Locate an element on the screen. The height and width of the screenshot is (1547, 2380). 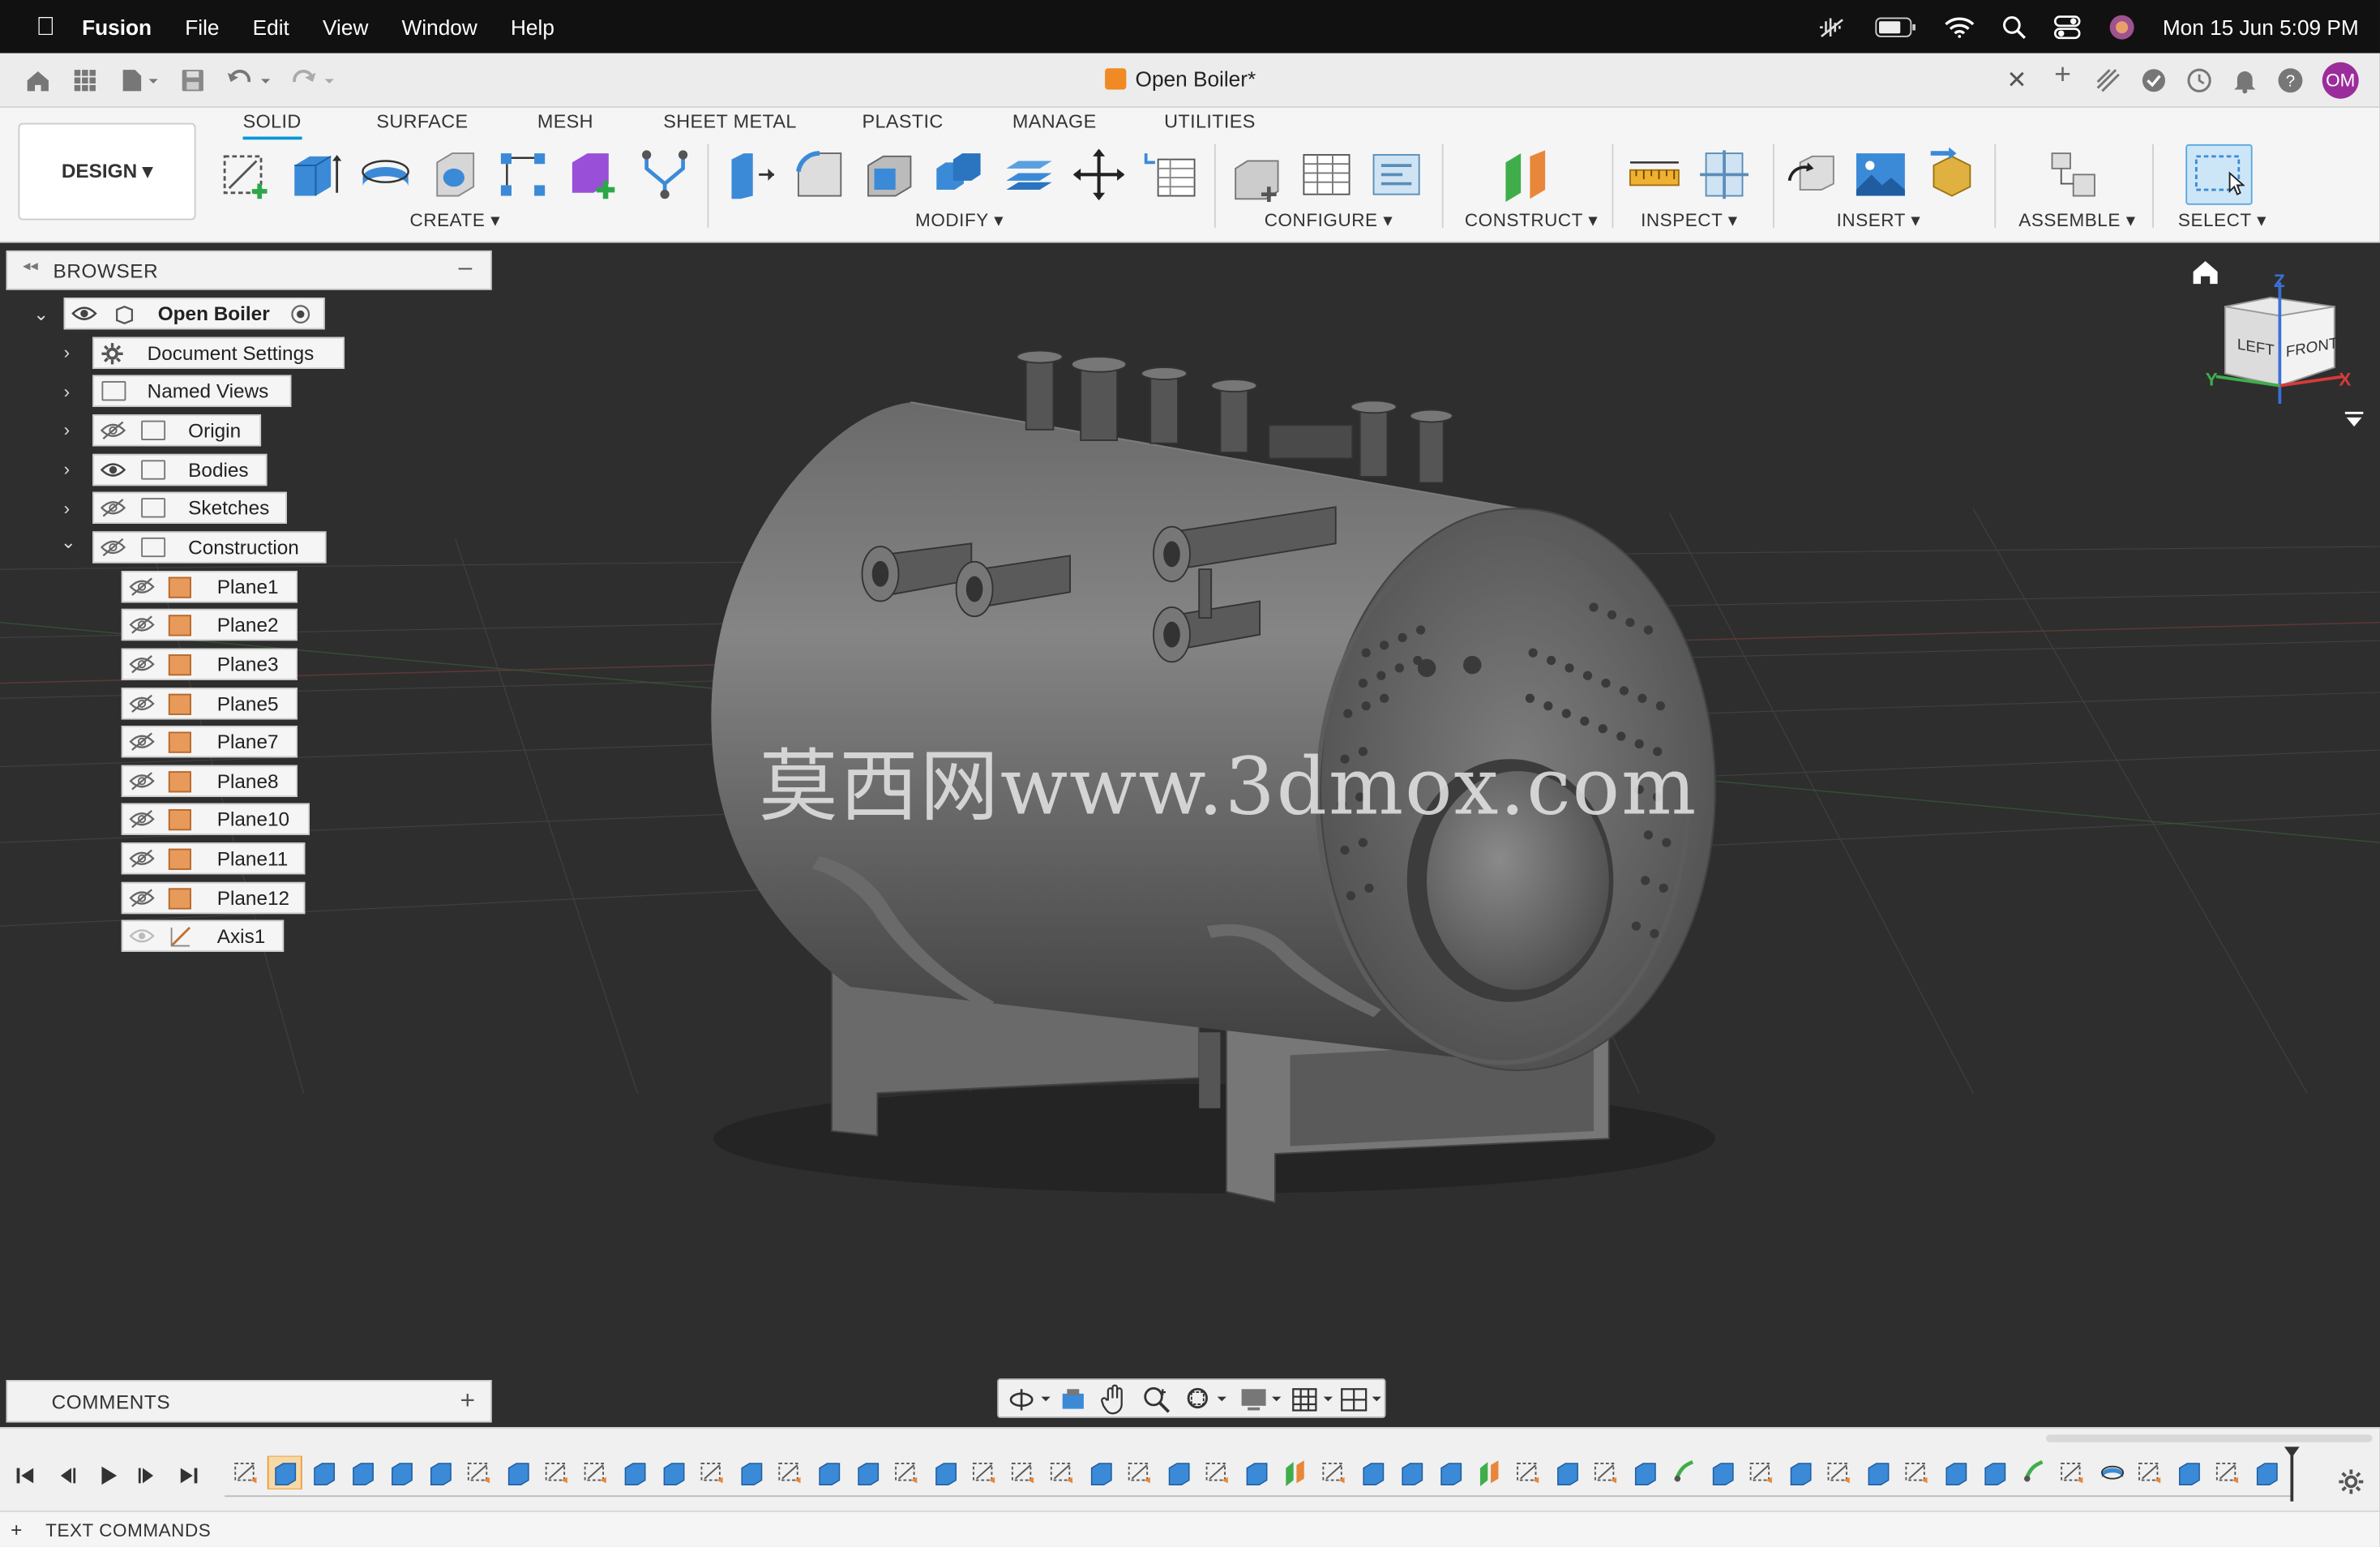
audio-wave-icon is located at coordinates (1832, 27).